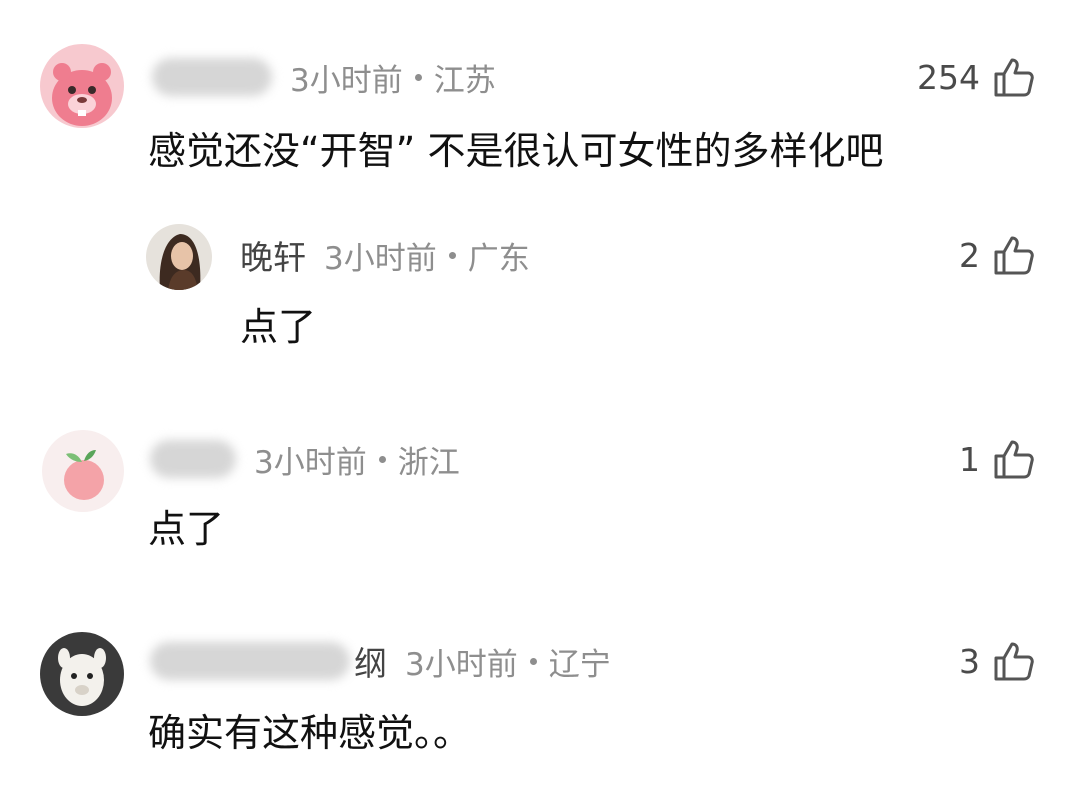 The height and width of the screenshot is (792, 1080). I want to click on reply-time: 3小时前, so click(380, 258).